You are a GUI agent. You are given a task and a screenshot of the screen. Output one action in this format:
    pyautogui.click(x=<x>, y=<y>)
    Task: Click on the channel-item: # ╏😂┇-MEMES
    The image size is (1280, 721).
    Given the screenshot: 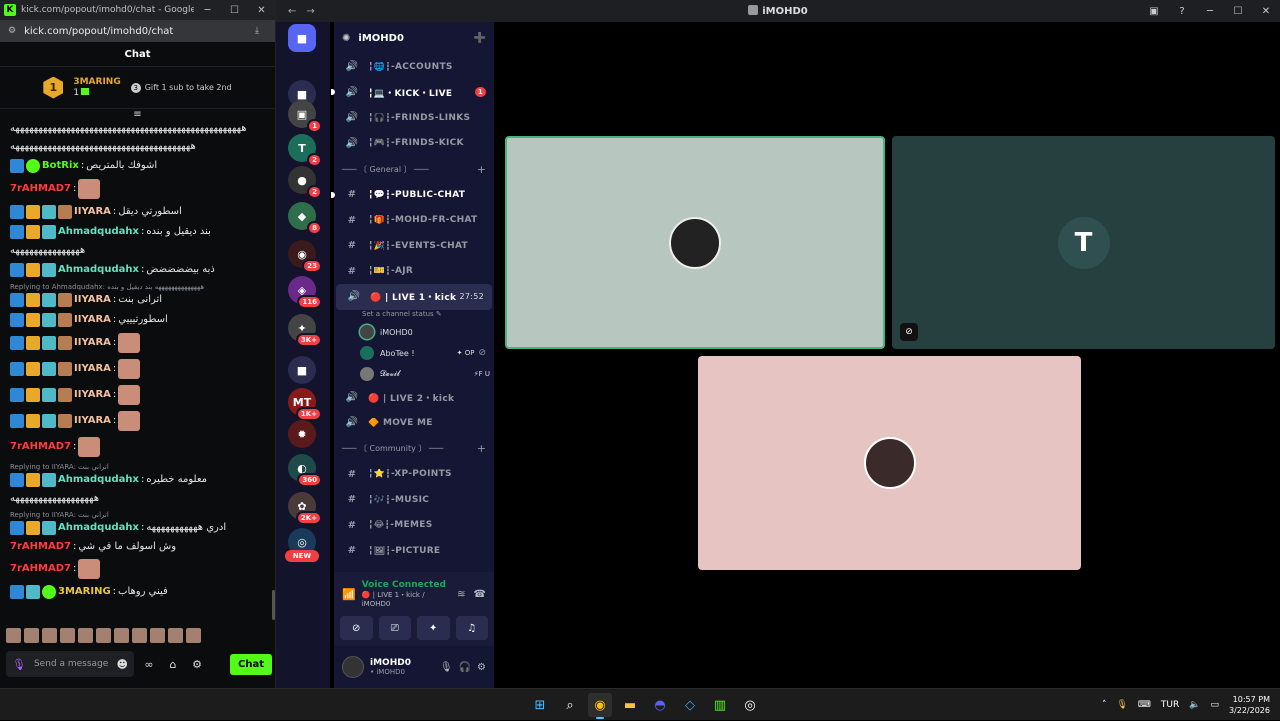 What is the action you would take?
    pyautogui.click(x=414, y=526)
    